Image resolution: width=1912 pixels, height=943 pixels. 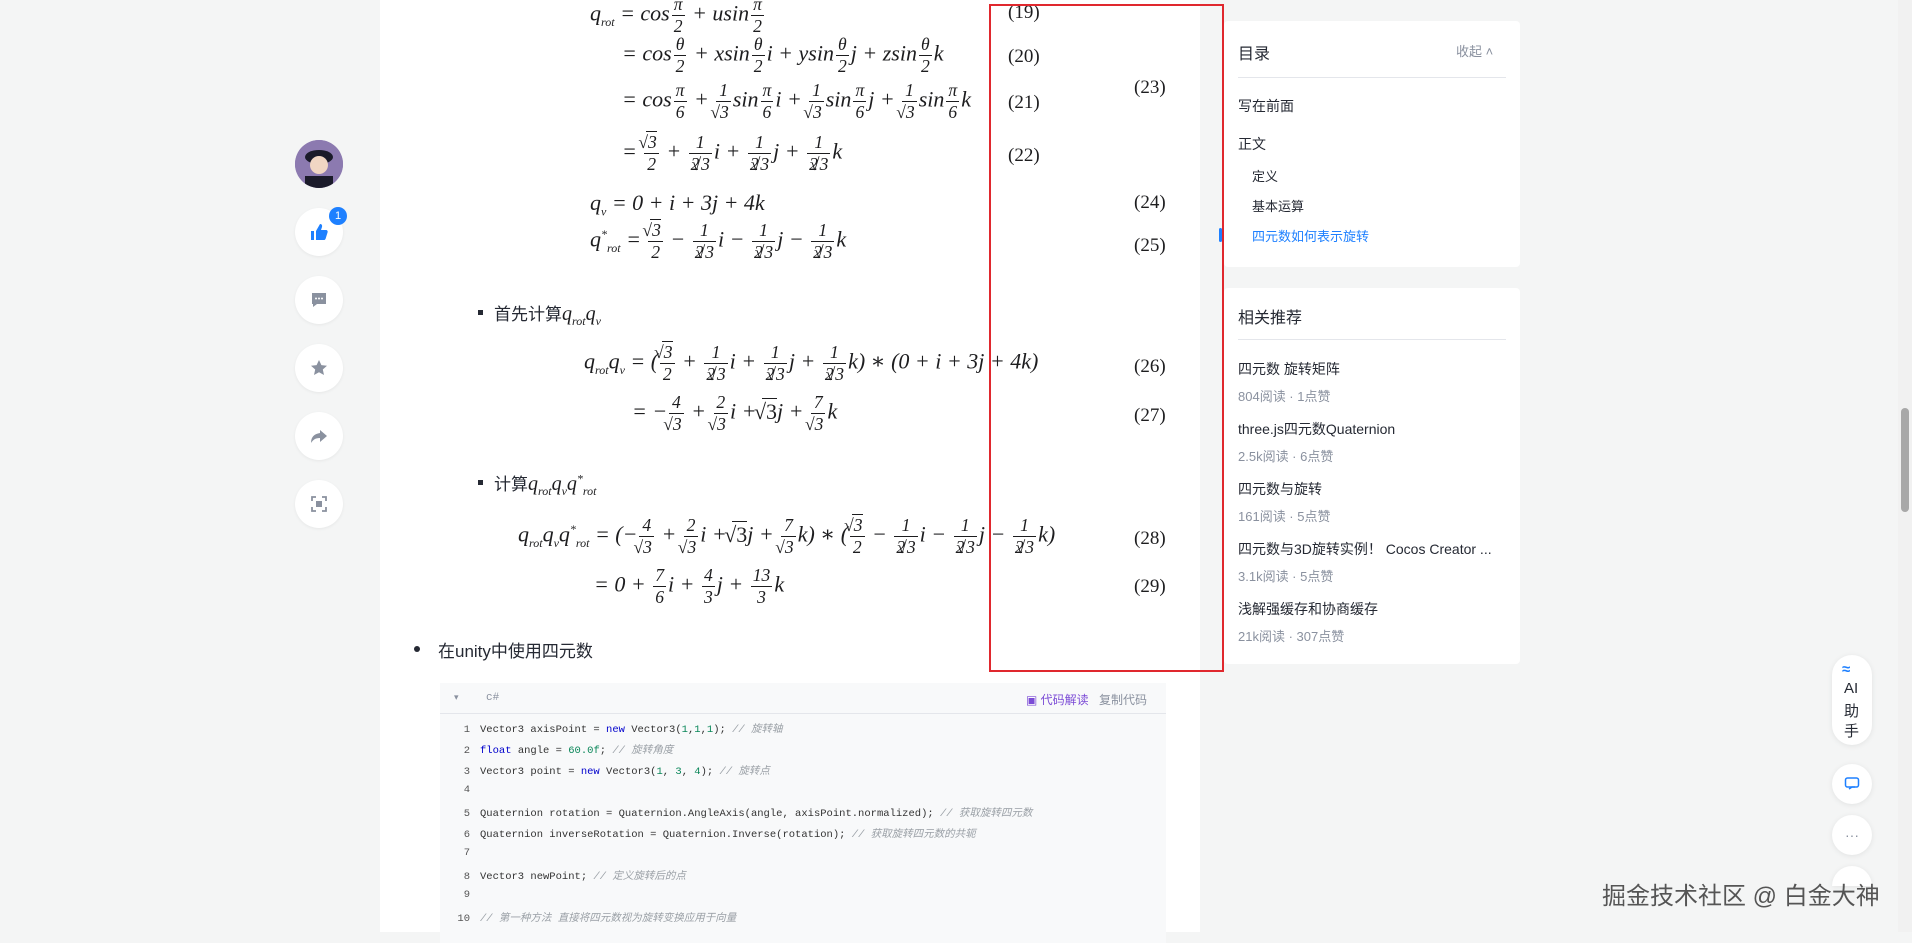 I want to click on recommend-item-meta: 21k阅读 · 307点赞, so click(x=1291, y=636).